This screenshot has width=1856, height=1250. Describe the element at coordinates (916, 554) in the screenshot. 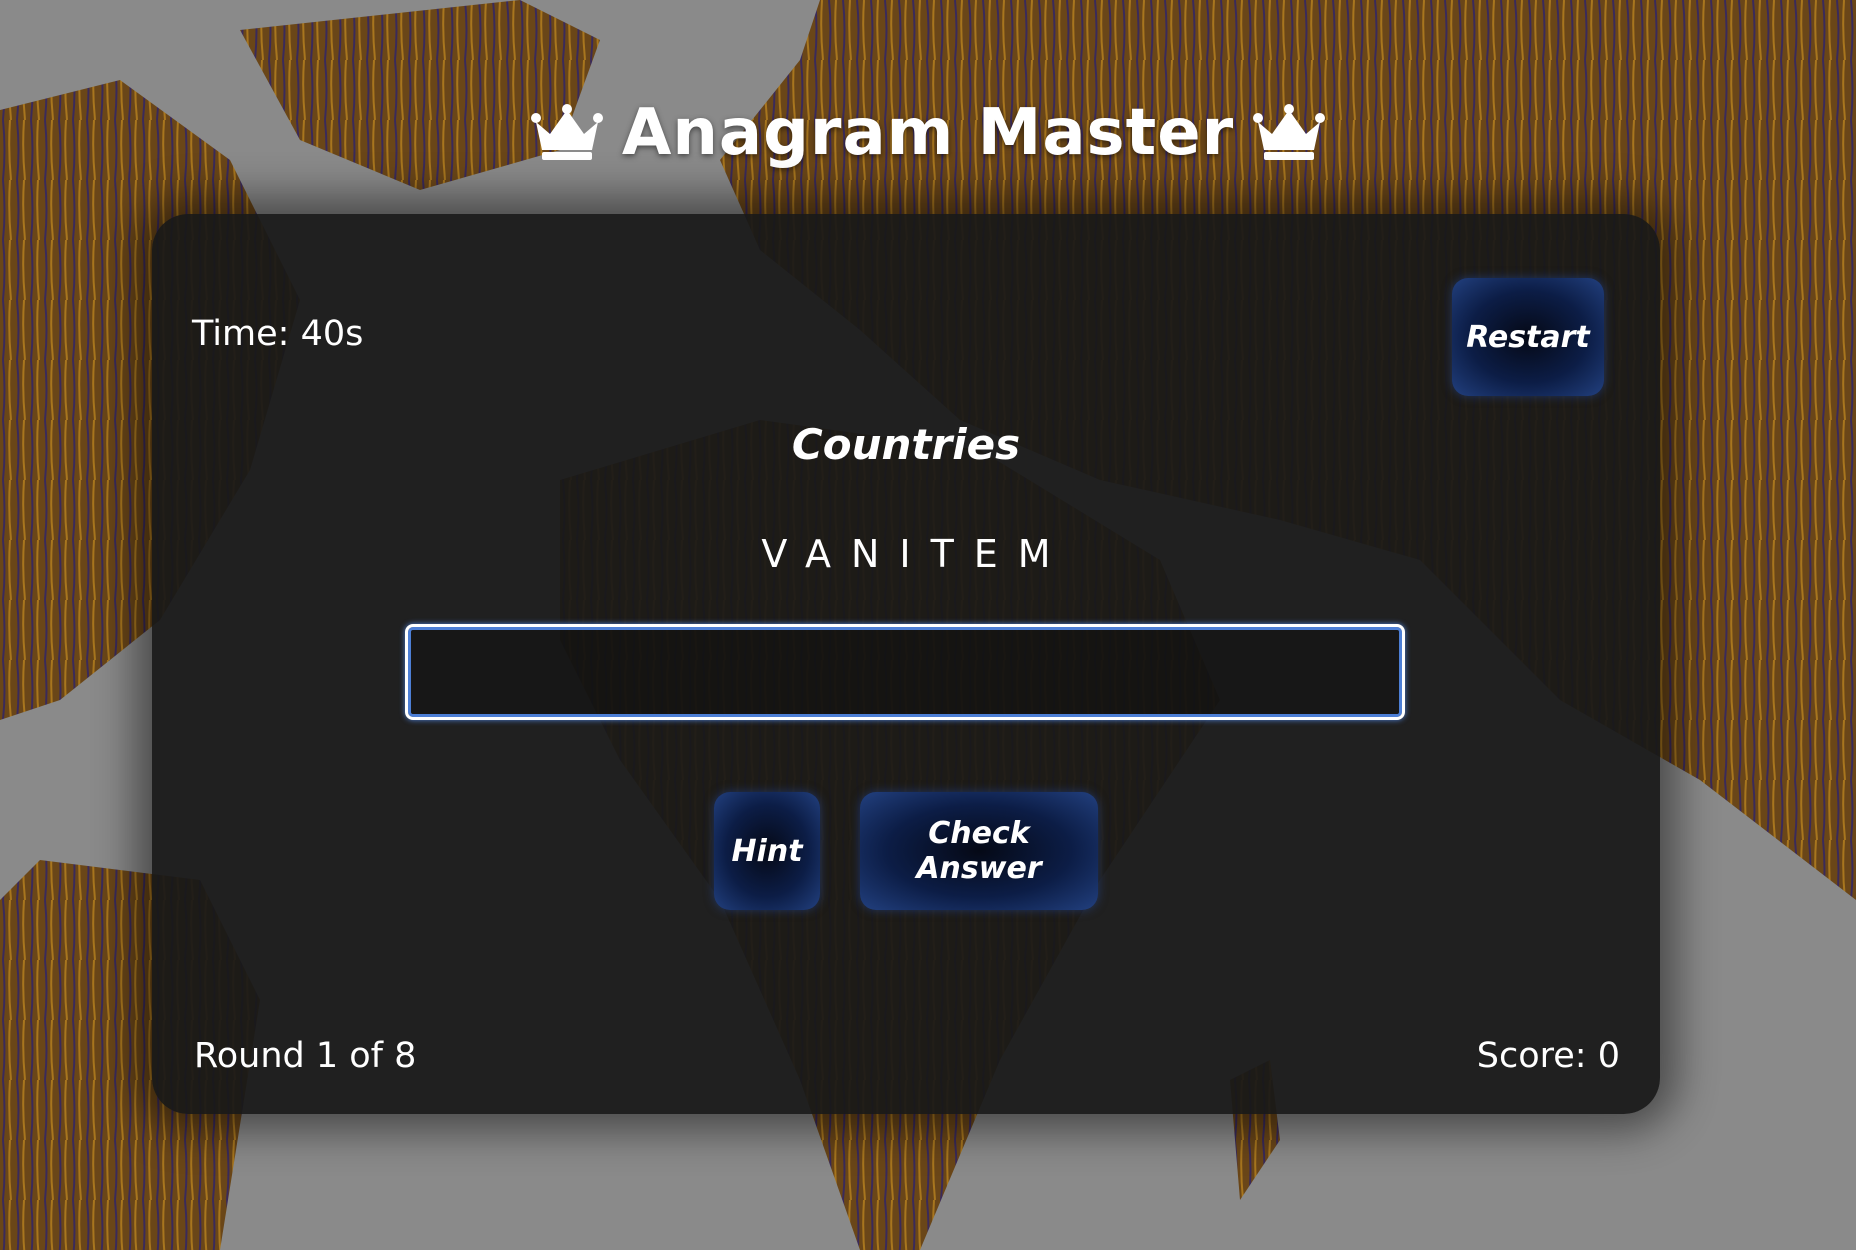

I see `scrambled-word: VANITEM` at that location.